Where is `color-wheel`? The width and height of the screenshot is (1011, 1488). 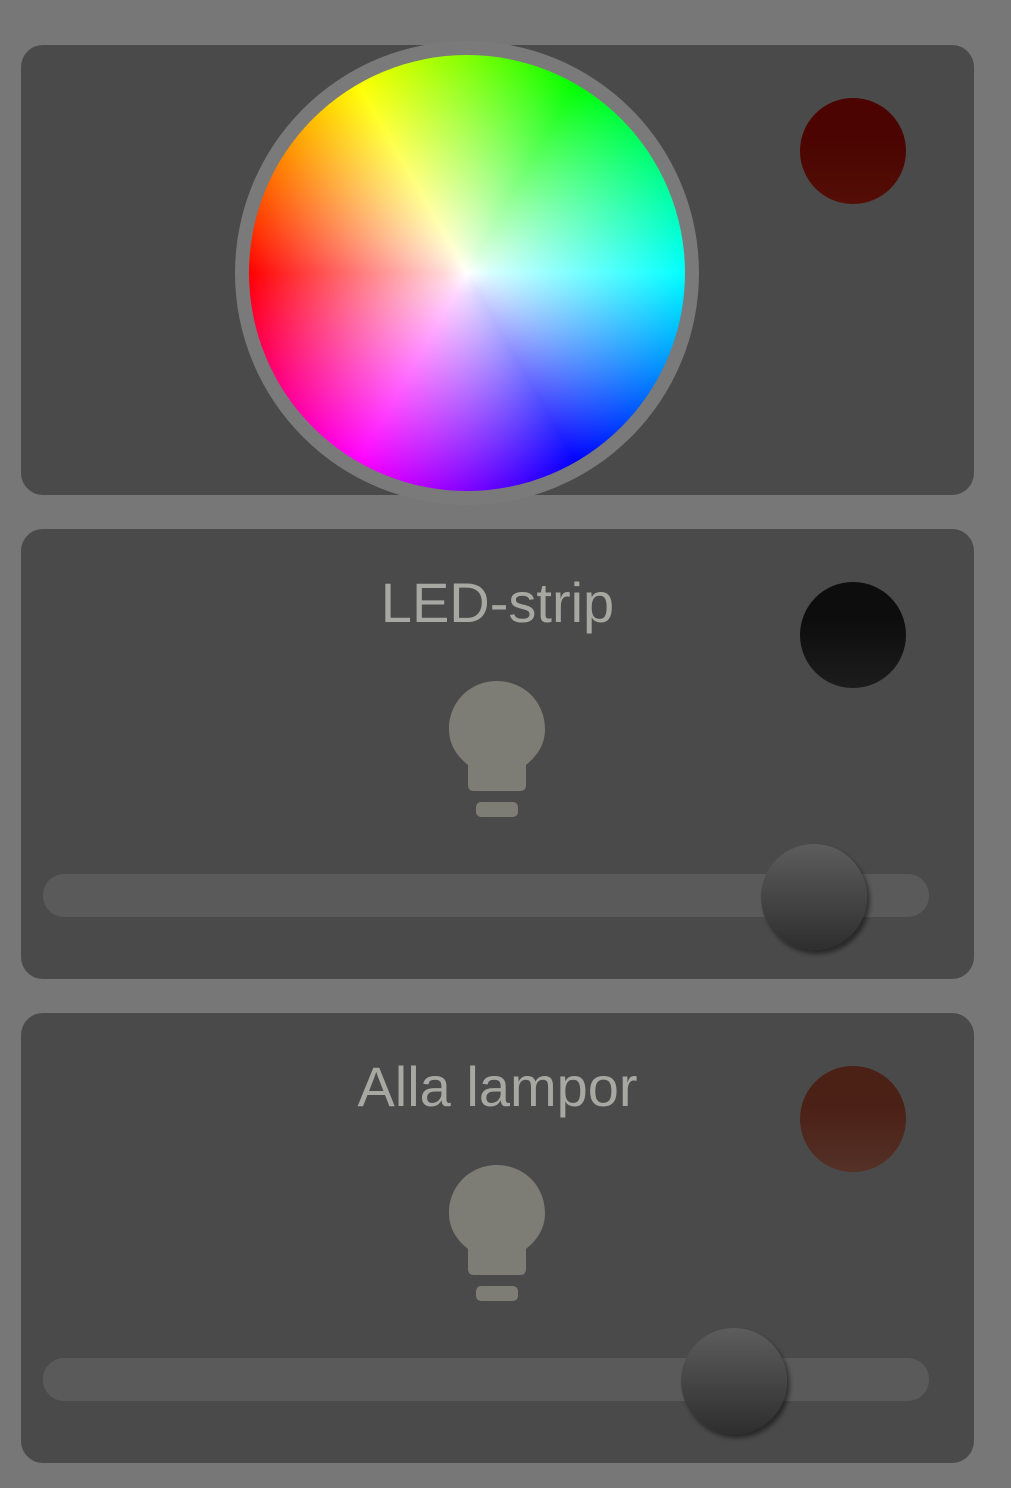
color-wheel is located at coordinates (467, 273).